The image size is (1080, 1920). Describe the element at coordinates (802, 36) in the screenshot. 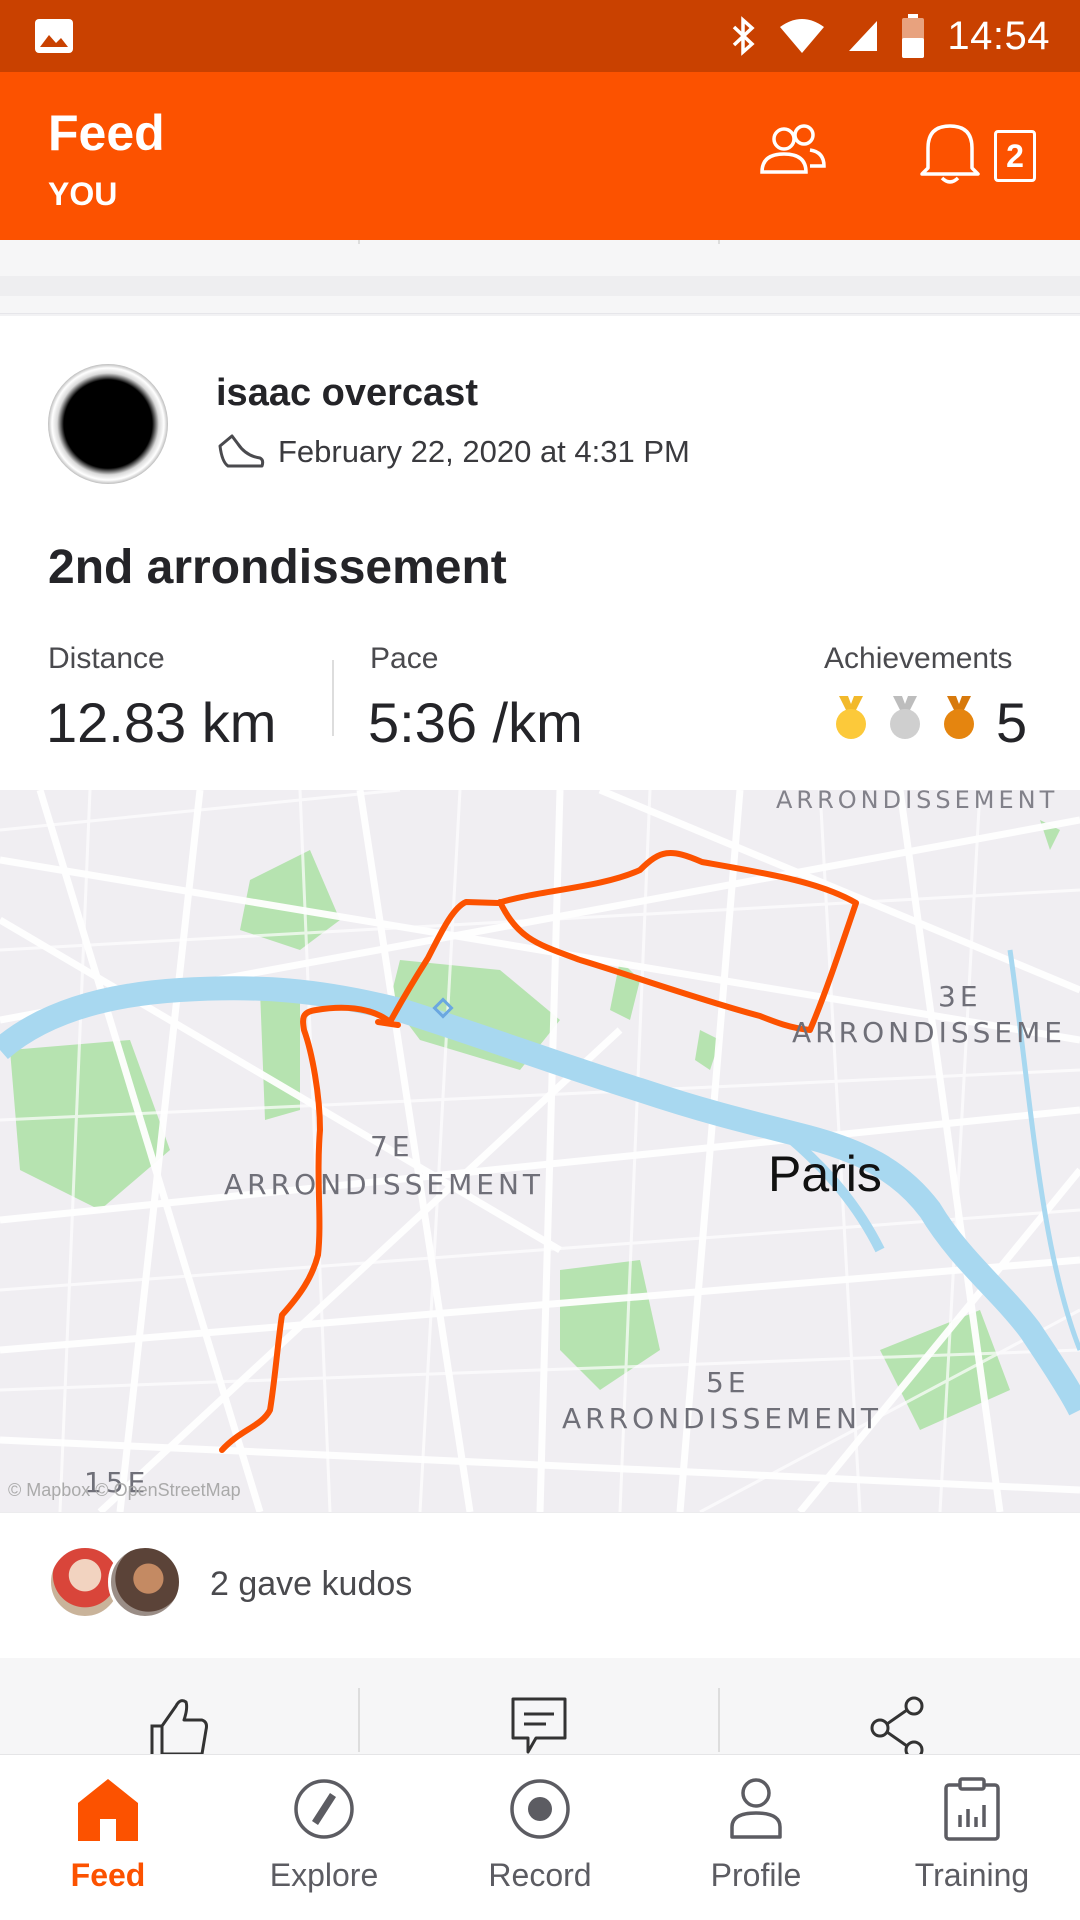

I see `wifi-icon` at that location.